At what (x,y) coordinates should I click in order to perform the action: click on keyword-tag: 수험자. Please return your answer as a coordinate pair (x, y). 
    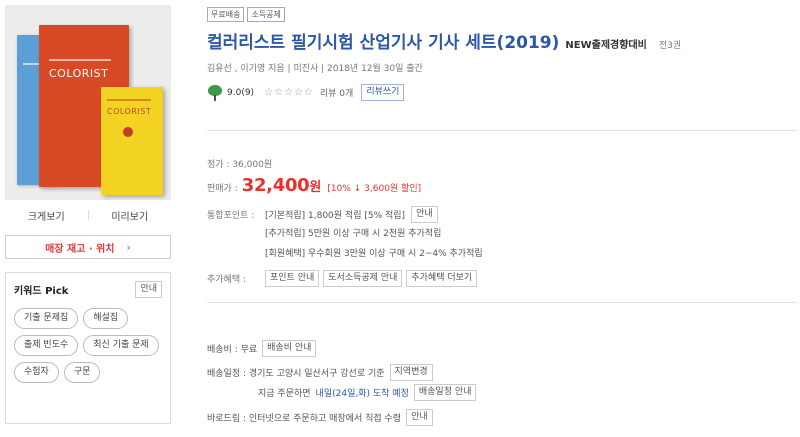
    Looking at the image, I should click on (36, 372).